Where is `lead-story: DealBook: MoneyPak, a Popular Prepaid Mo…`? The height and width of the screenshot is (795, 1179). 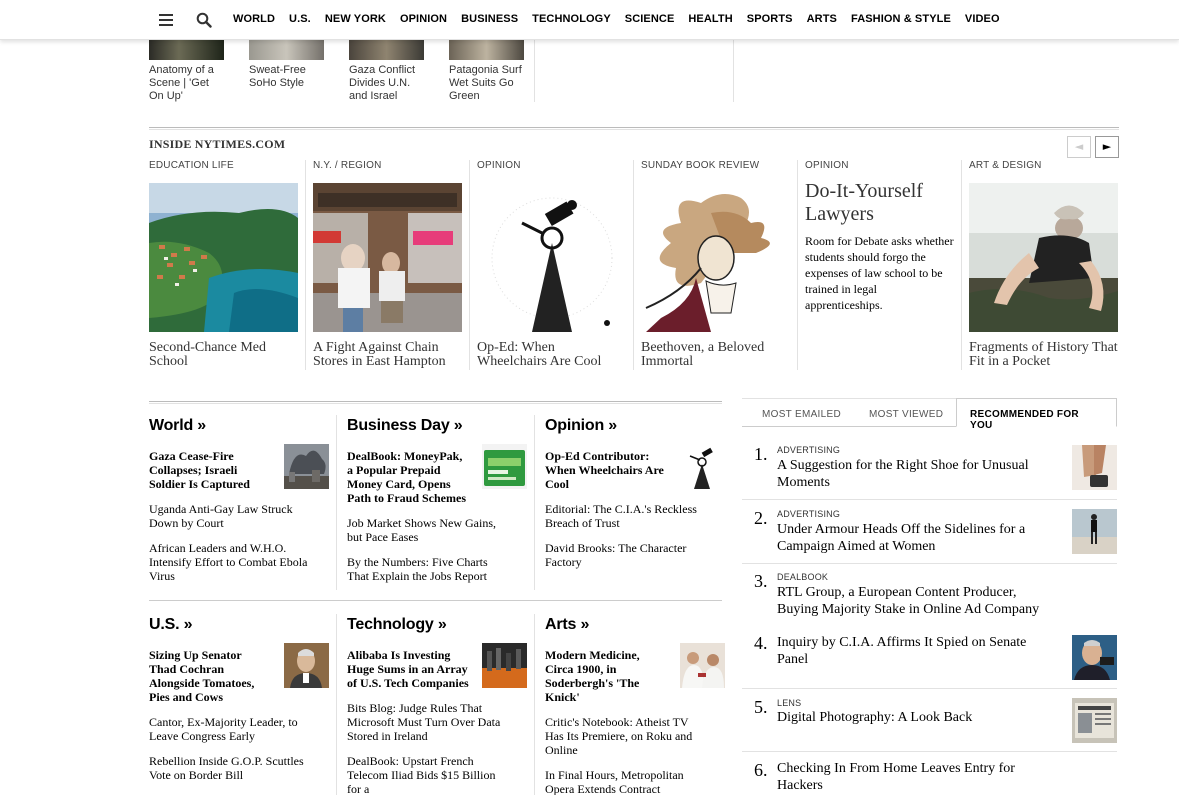
lead-story: DealBook: MoneyPak, a Popular Prepaid Mo… is located at coordinates (437, 474).